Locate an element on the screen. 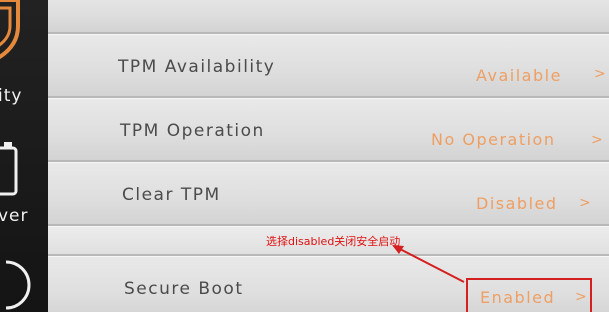 This screenshot has height=312, width=609. battery-icon is located at coordinates (9, 169).